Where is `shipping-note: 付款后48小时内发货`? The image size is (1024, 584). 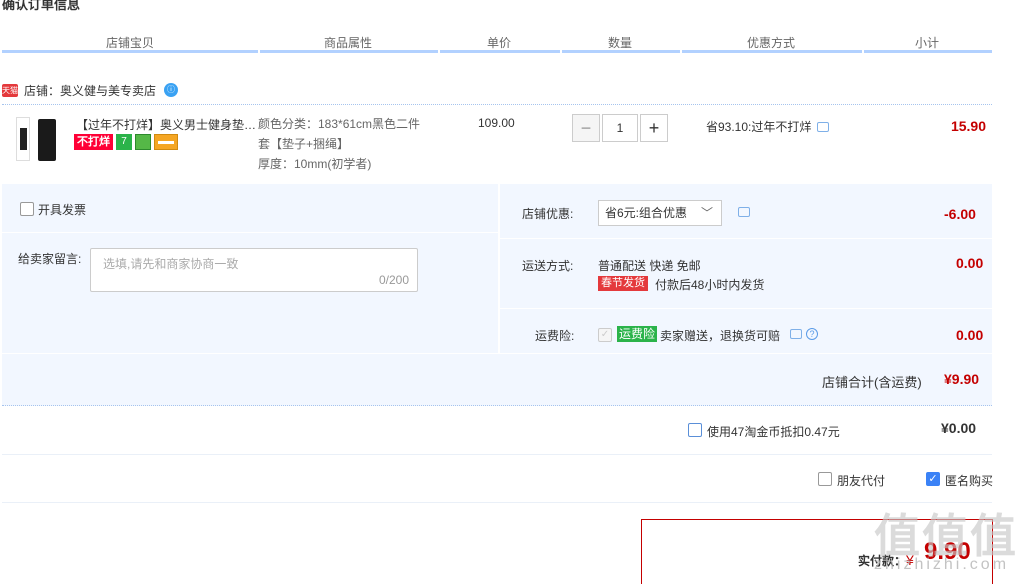 shipping-note: 付款后48小时内发货 is located at coordinates (710, 285).